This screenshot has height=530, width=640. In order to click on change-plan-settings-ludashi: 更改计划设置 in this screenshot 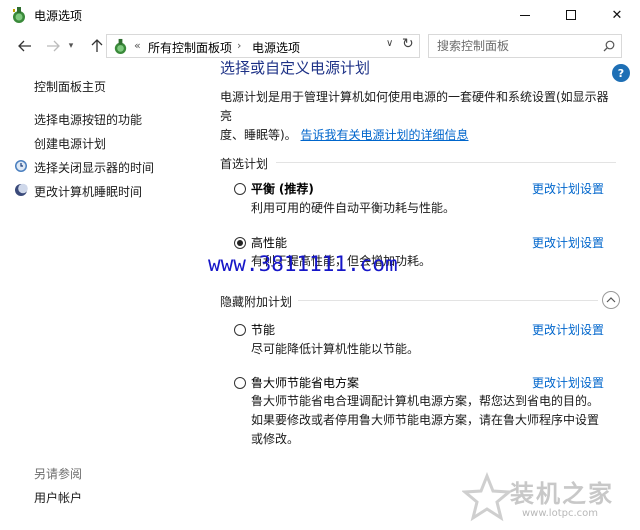, I will do `click(568, 382)`.